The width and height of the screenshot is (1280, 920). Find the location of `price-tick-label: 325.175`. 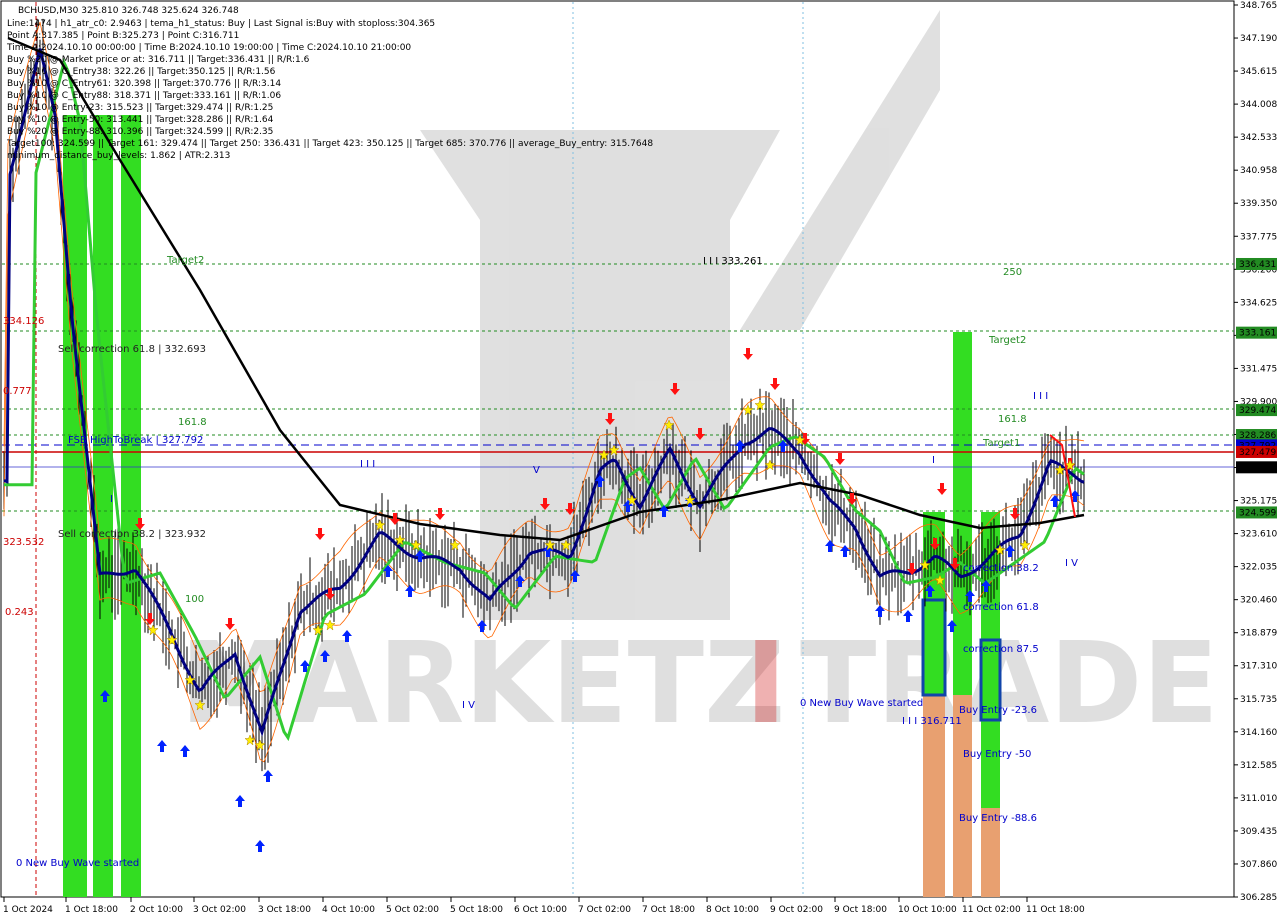

price-tick-label: 325.175 is located at coordinates (1258, 502).